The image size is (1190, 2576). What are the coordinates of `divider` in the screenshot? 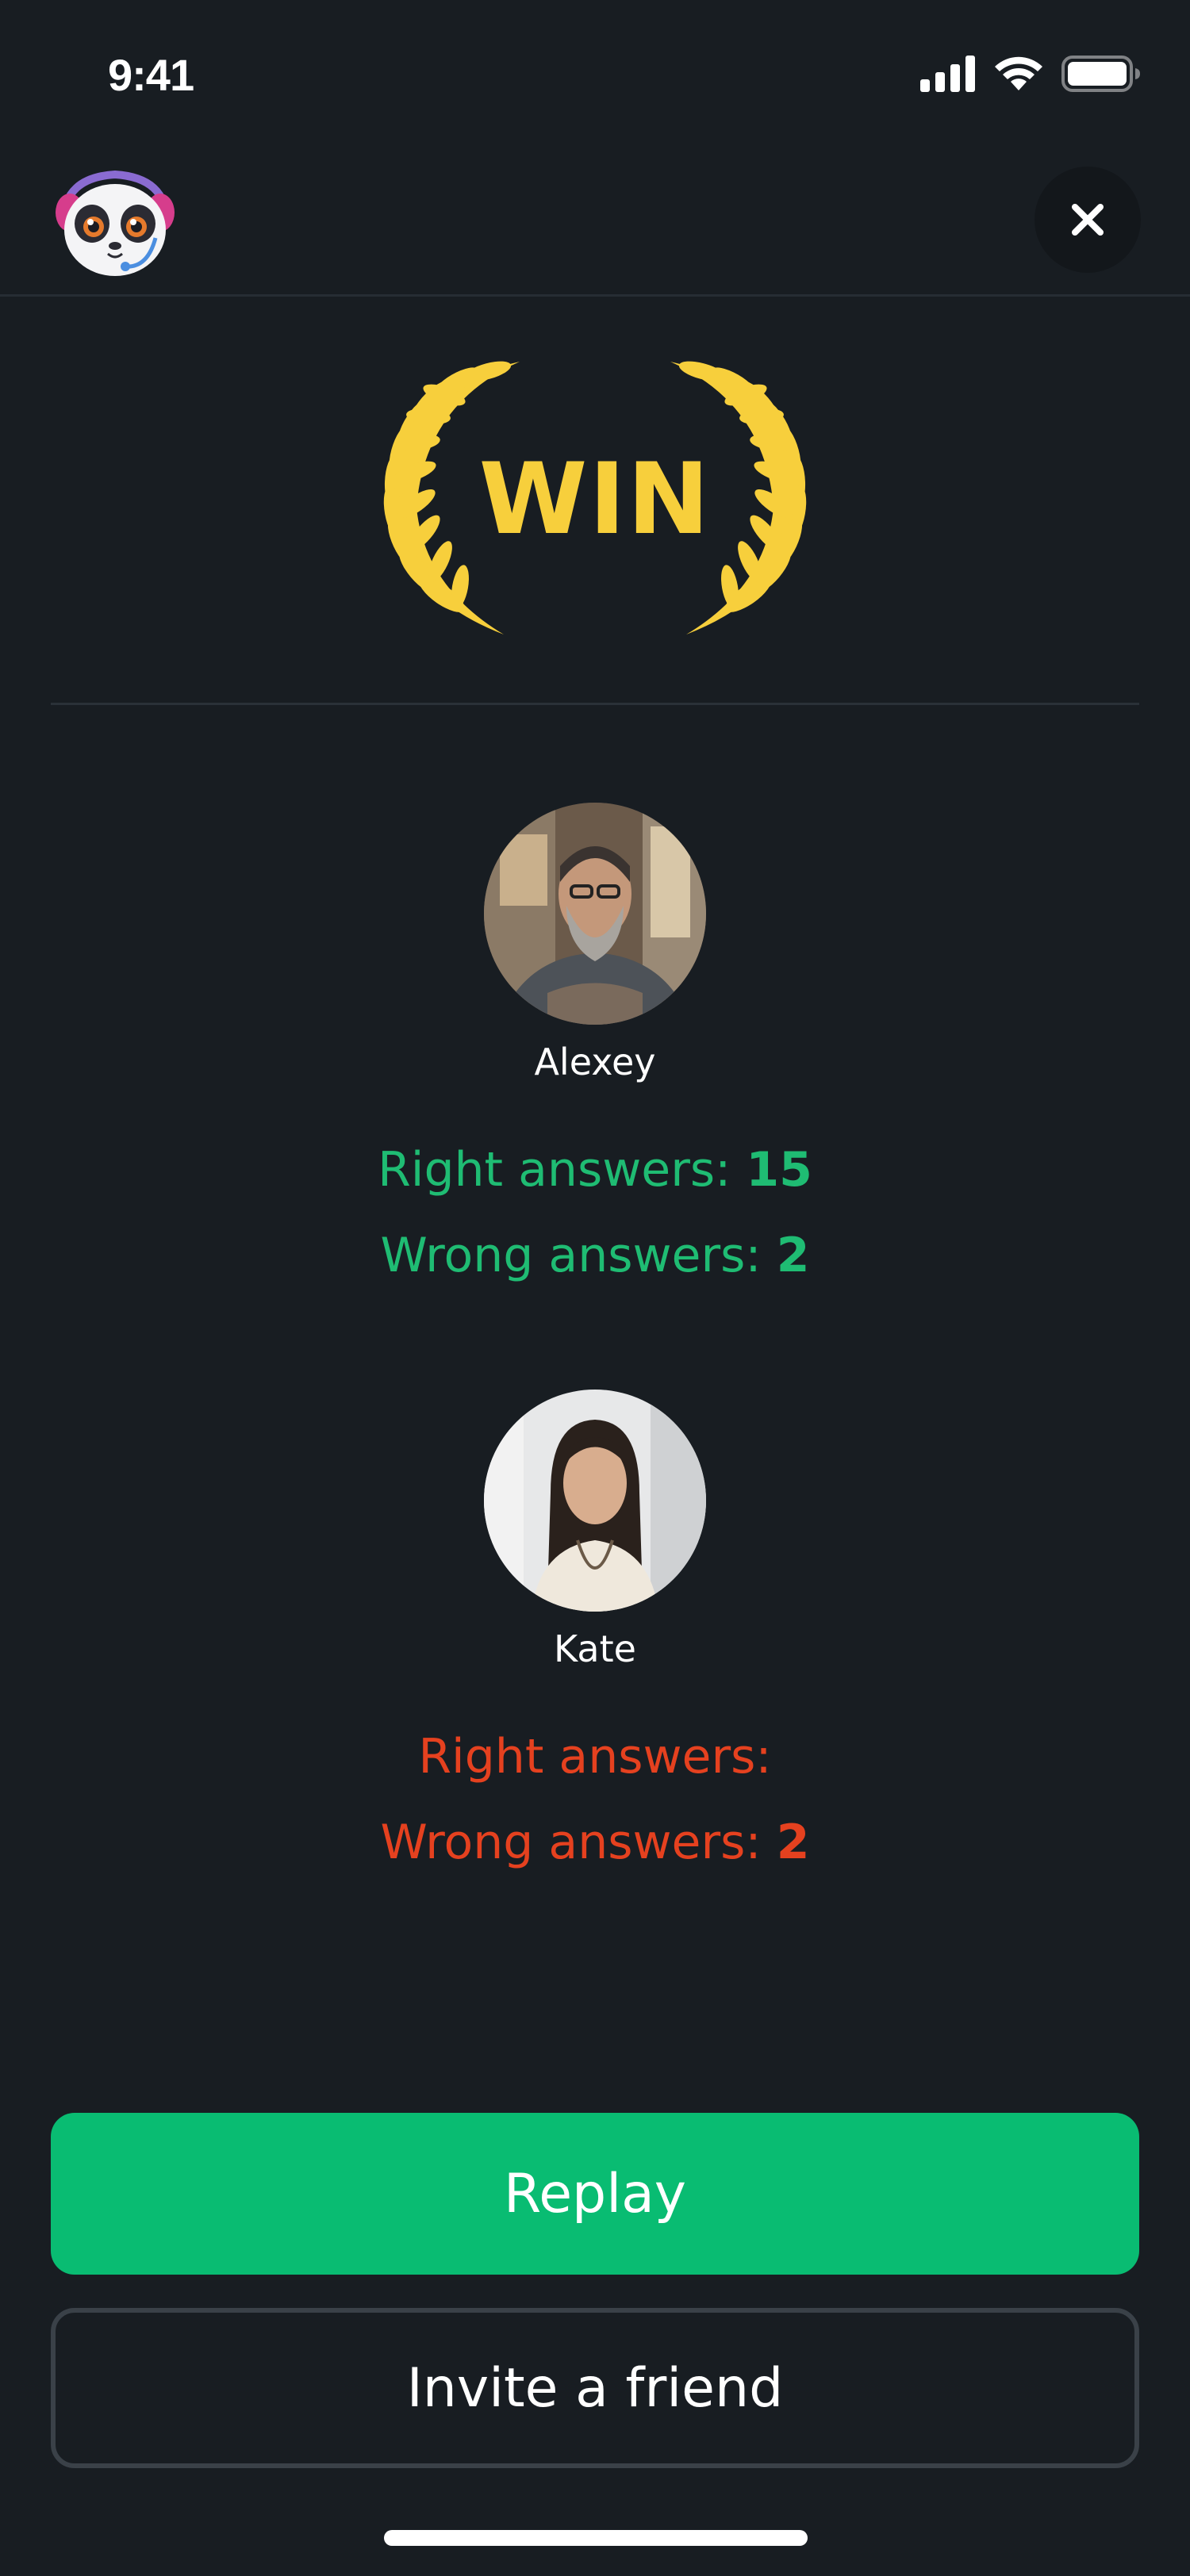 It's located at (595, 704).